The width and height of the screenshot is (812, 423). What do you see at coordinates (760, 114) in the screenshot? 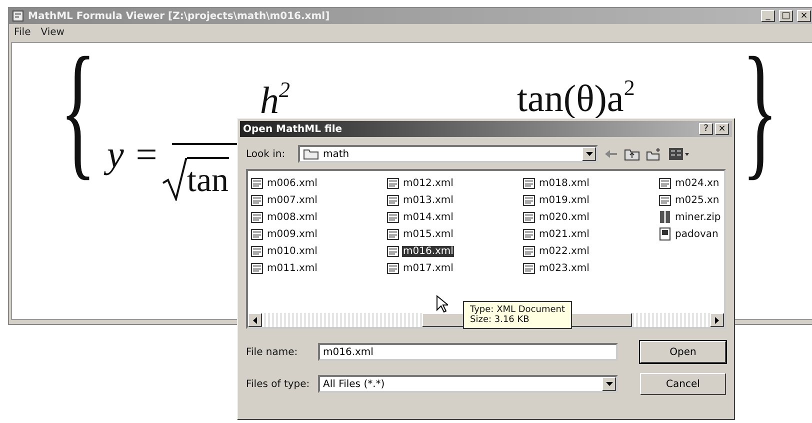
I see `formula-brace: }` at bounding box center [760, 114].